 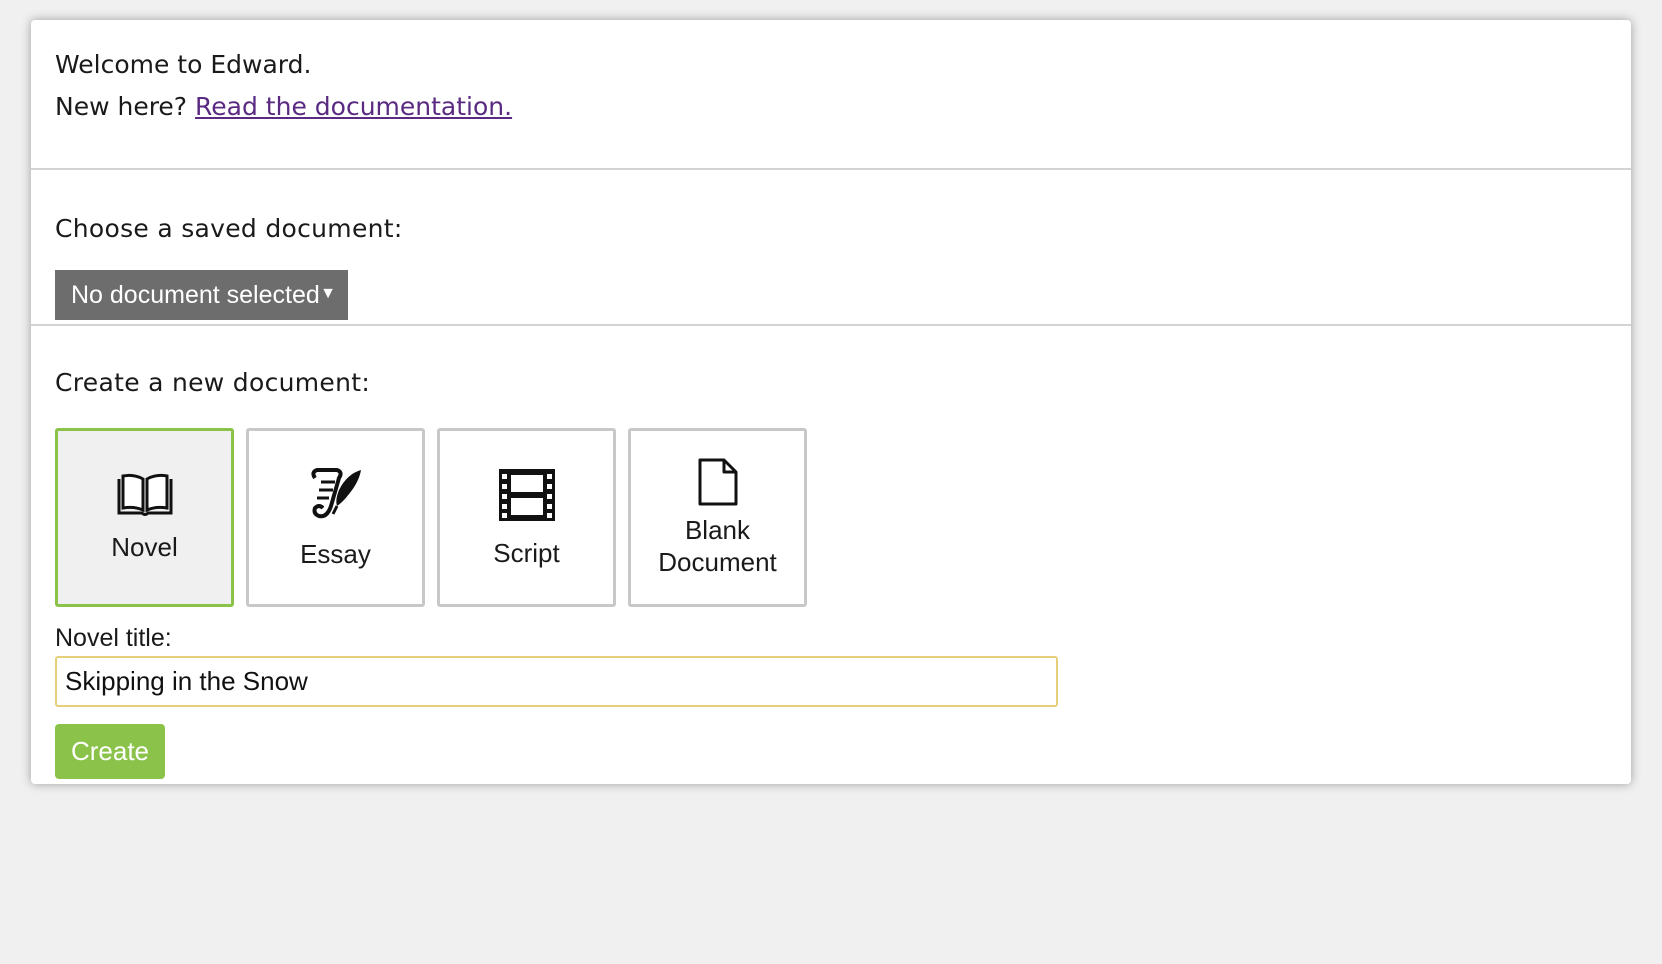 I want to click on caret-down-icon: ▼, so click(x=328, y=293).